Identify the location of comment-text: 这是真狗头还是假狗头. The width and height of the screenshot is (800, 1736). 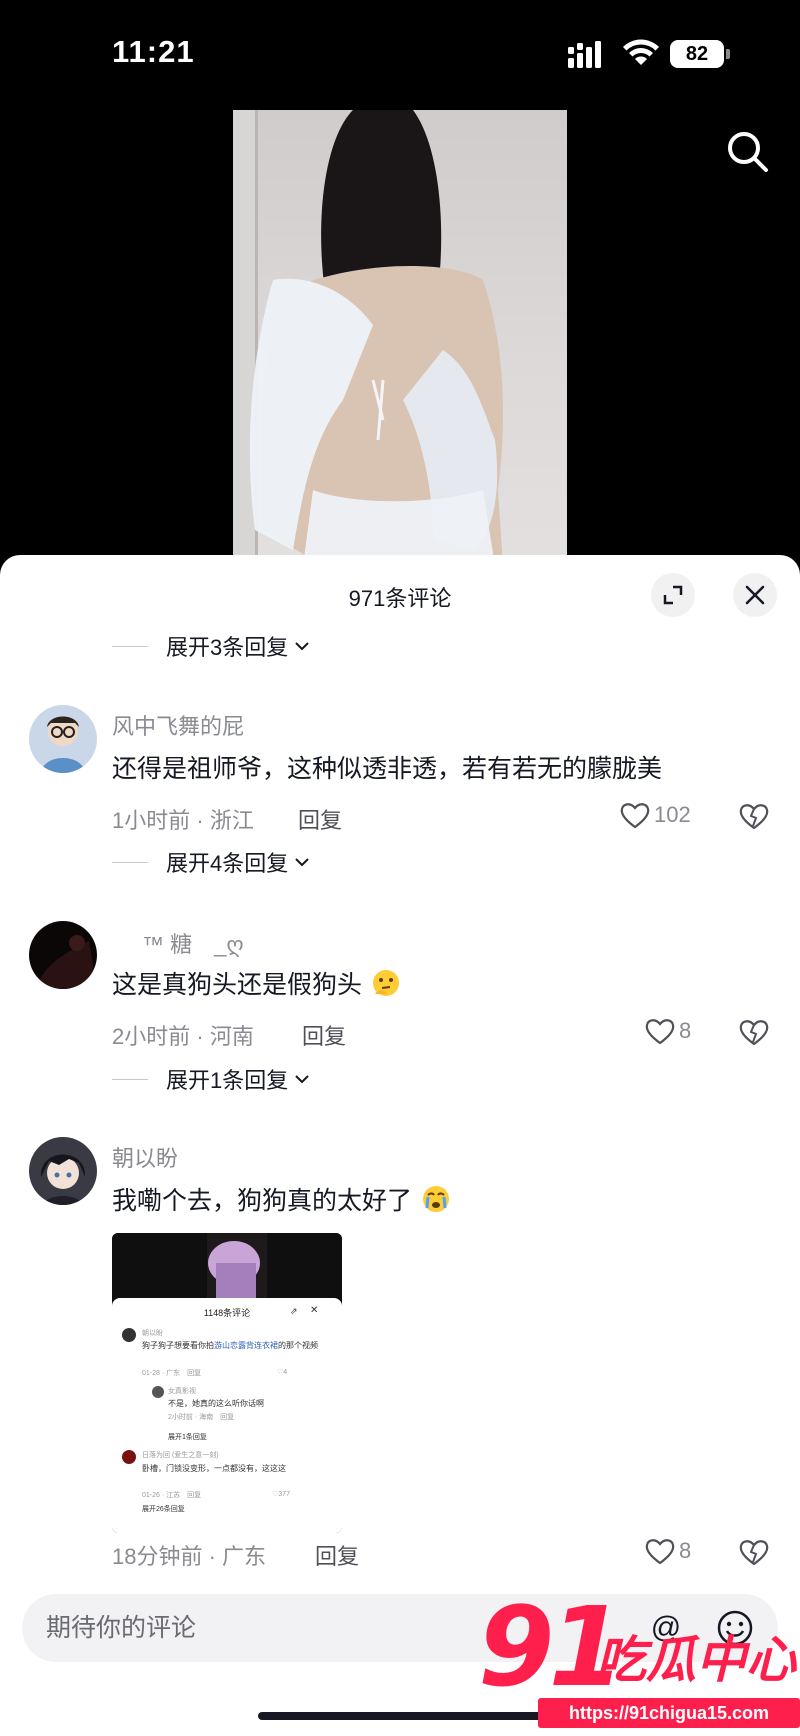
(256, 983).